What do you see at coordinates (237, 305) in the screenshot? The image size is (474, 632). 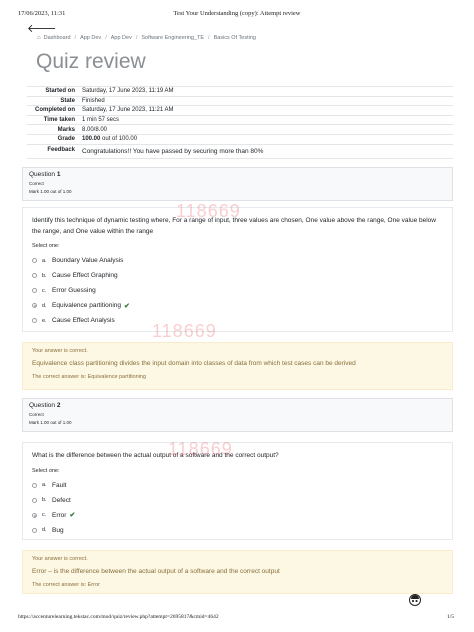 I see `answer-option-selected: d. Equivalence partitioning ✔` at bounding box center [237, 305].